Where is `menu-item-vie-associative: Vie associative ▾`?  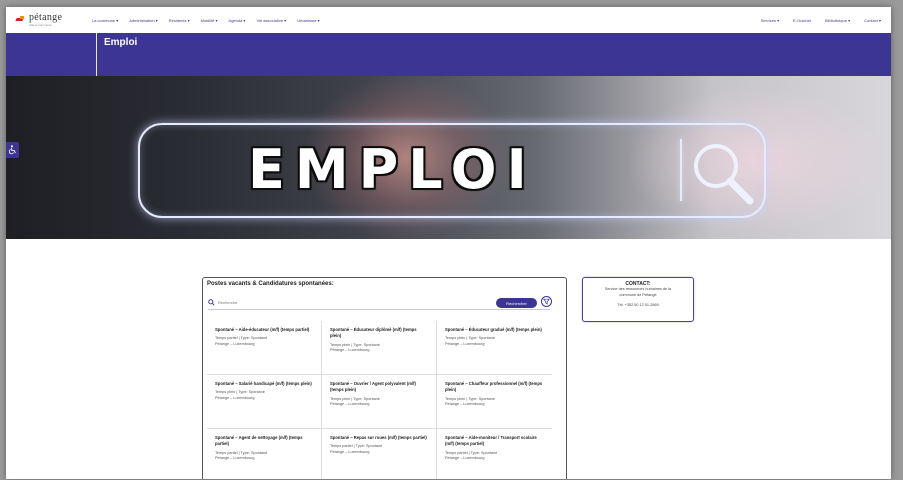 menu-item-vie-associative: Vie associative ▾ is located at coordinates (271, 20).